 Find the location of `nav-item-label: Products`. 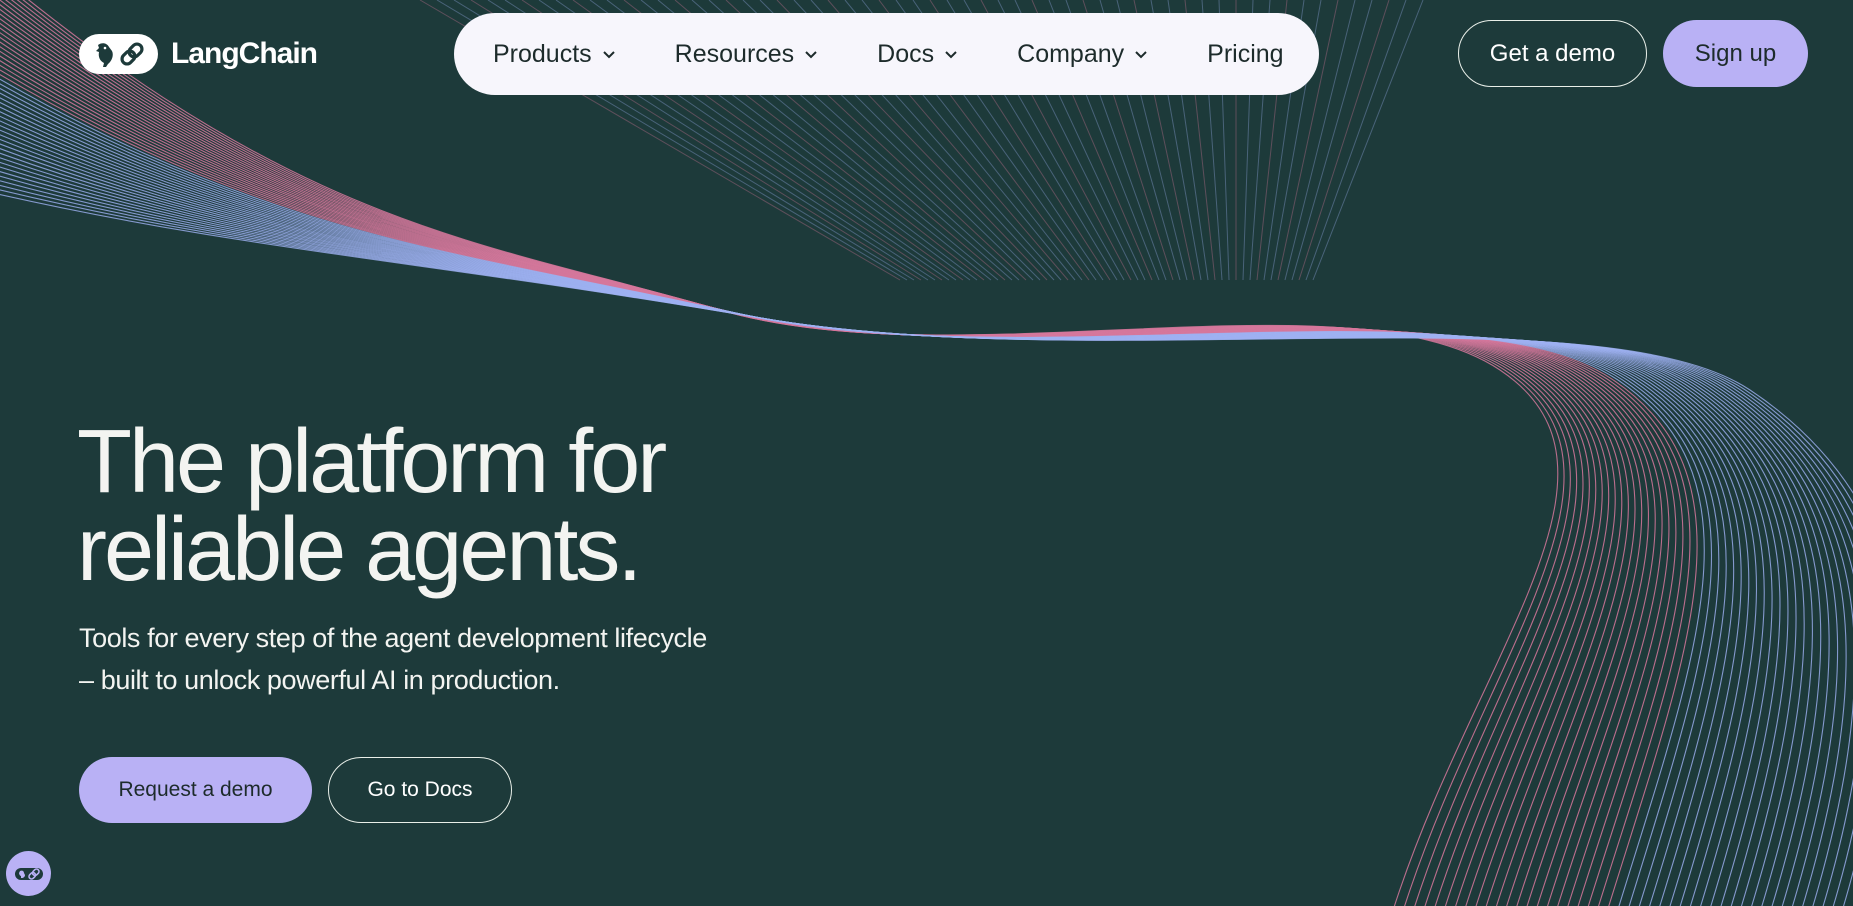

nav-item-label: Products is located at coordinates (542, 53).